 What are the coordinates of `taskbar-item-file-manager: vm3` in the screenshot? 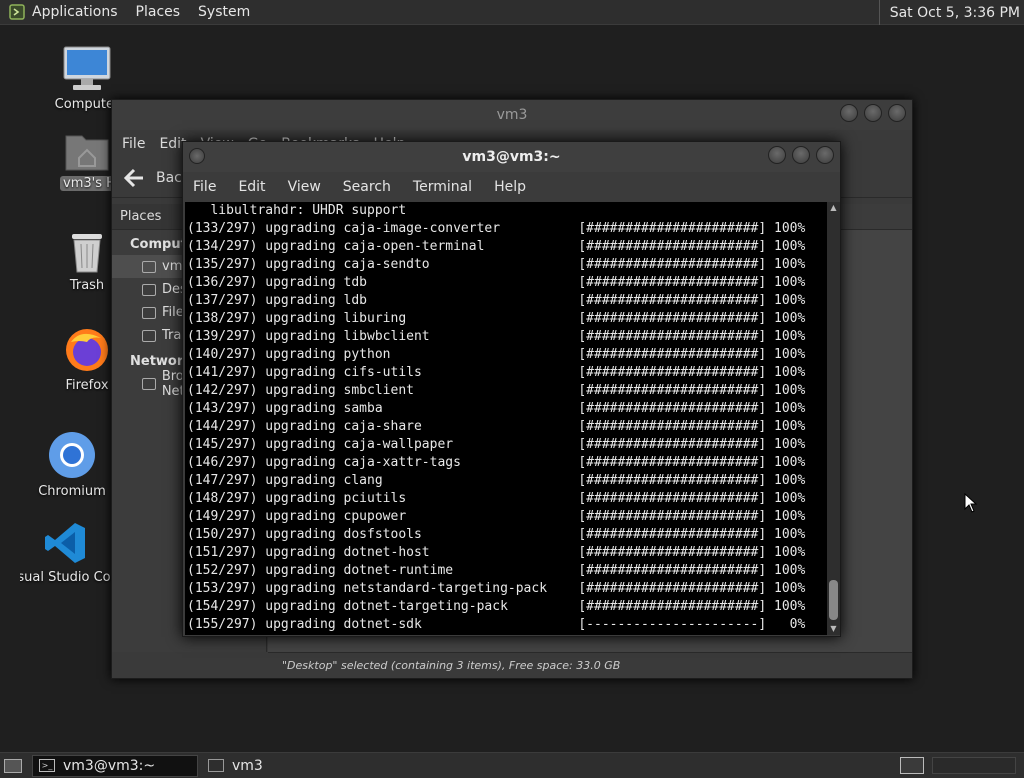 It's located at (235, 766).